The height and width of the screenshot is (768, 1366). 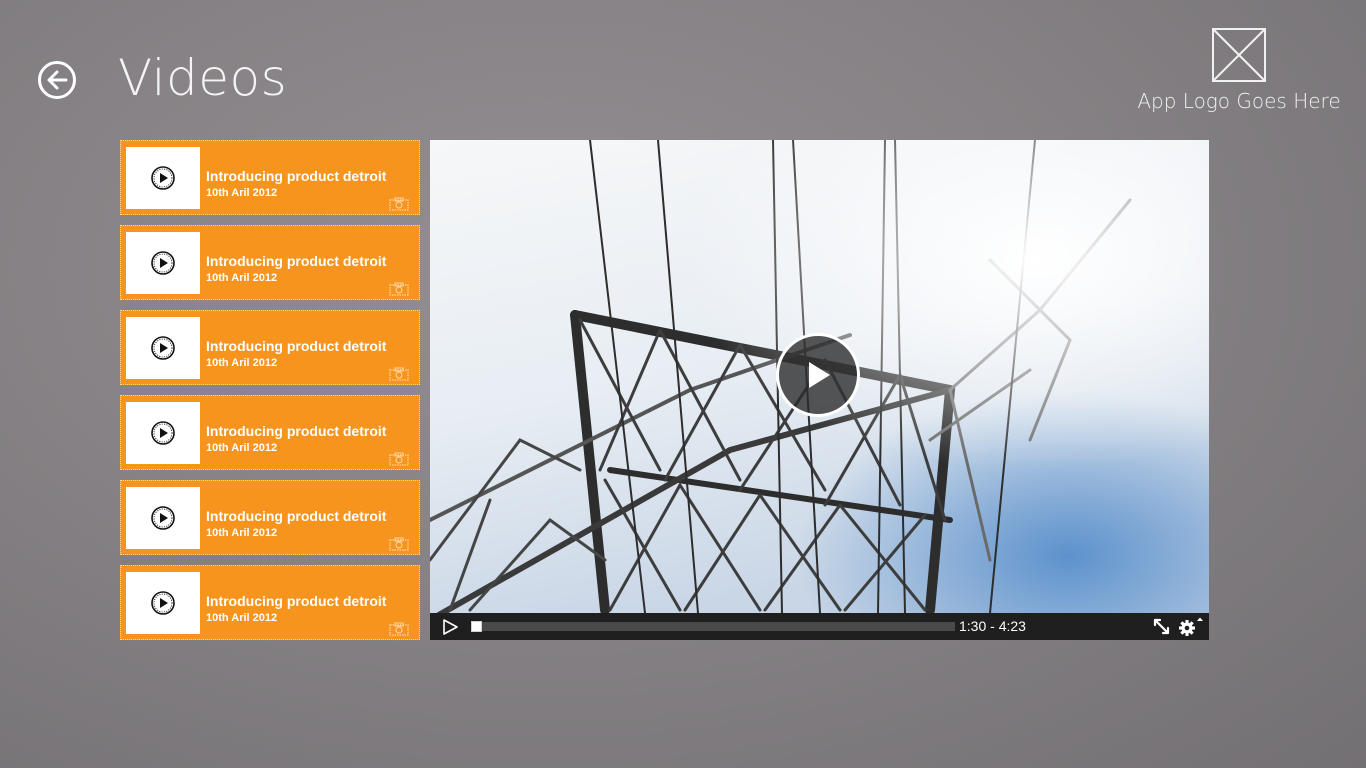 I want to click on seek-handle, so click(x=476, y=626).